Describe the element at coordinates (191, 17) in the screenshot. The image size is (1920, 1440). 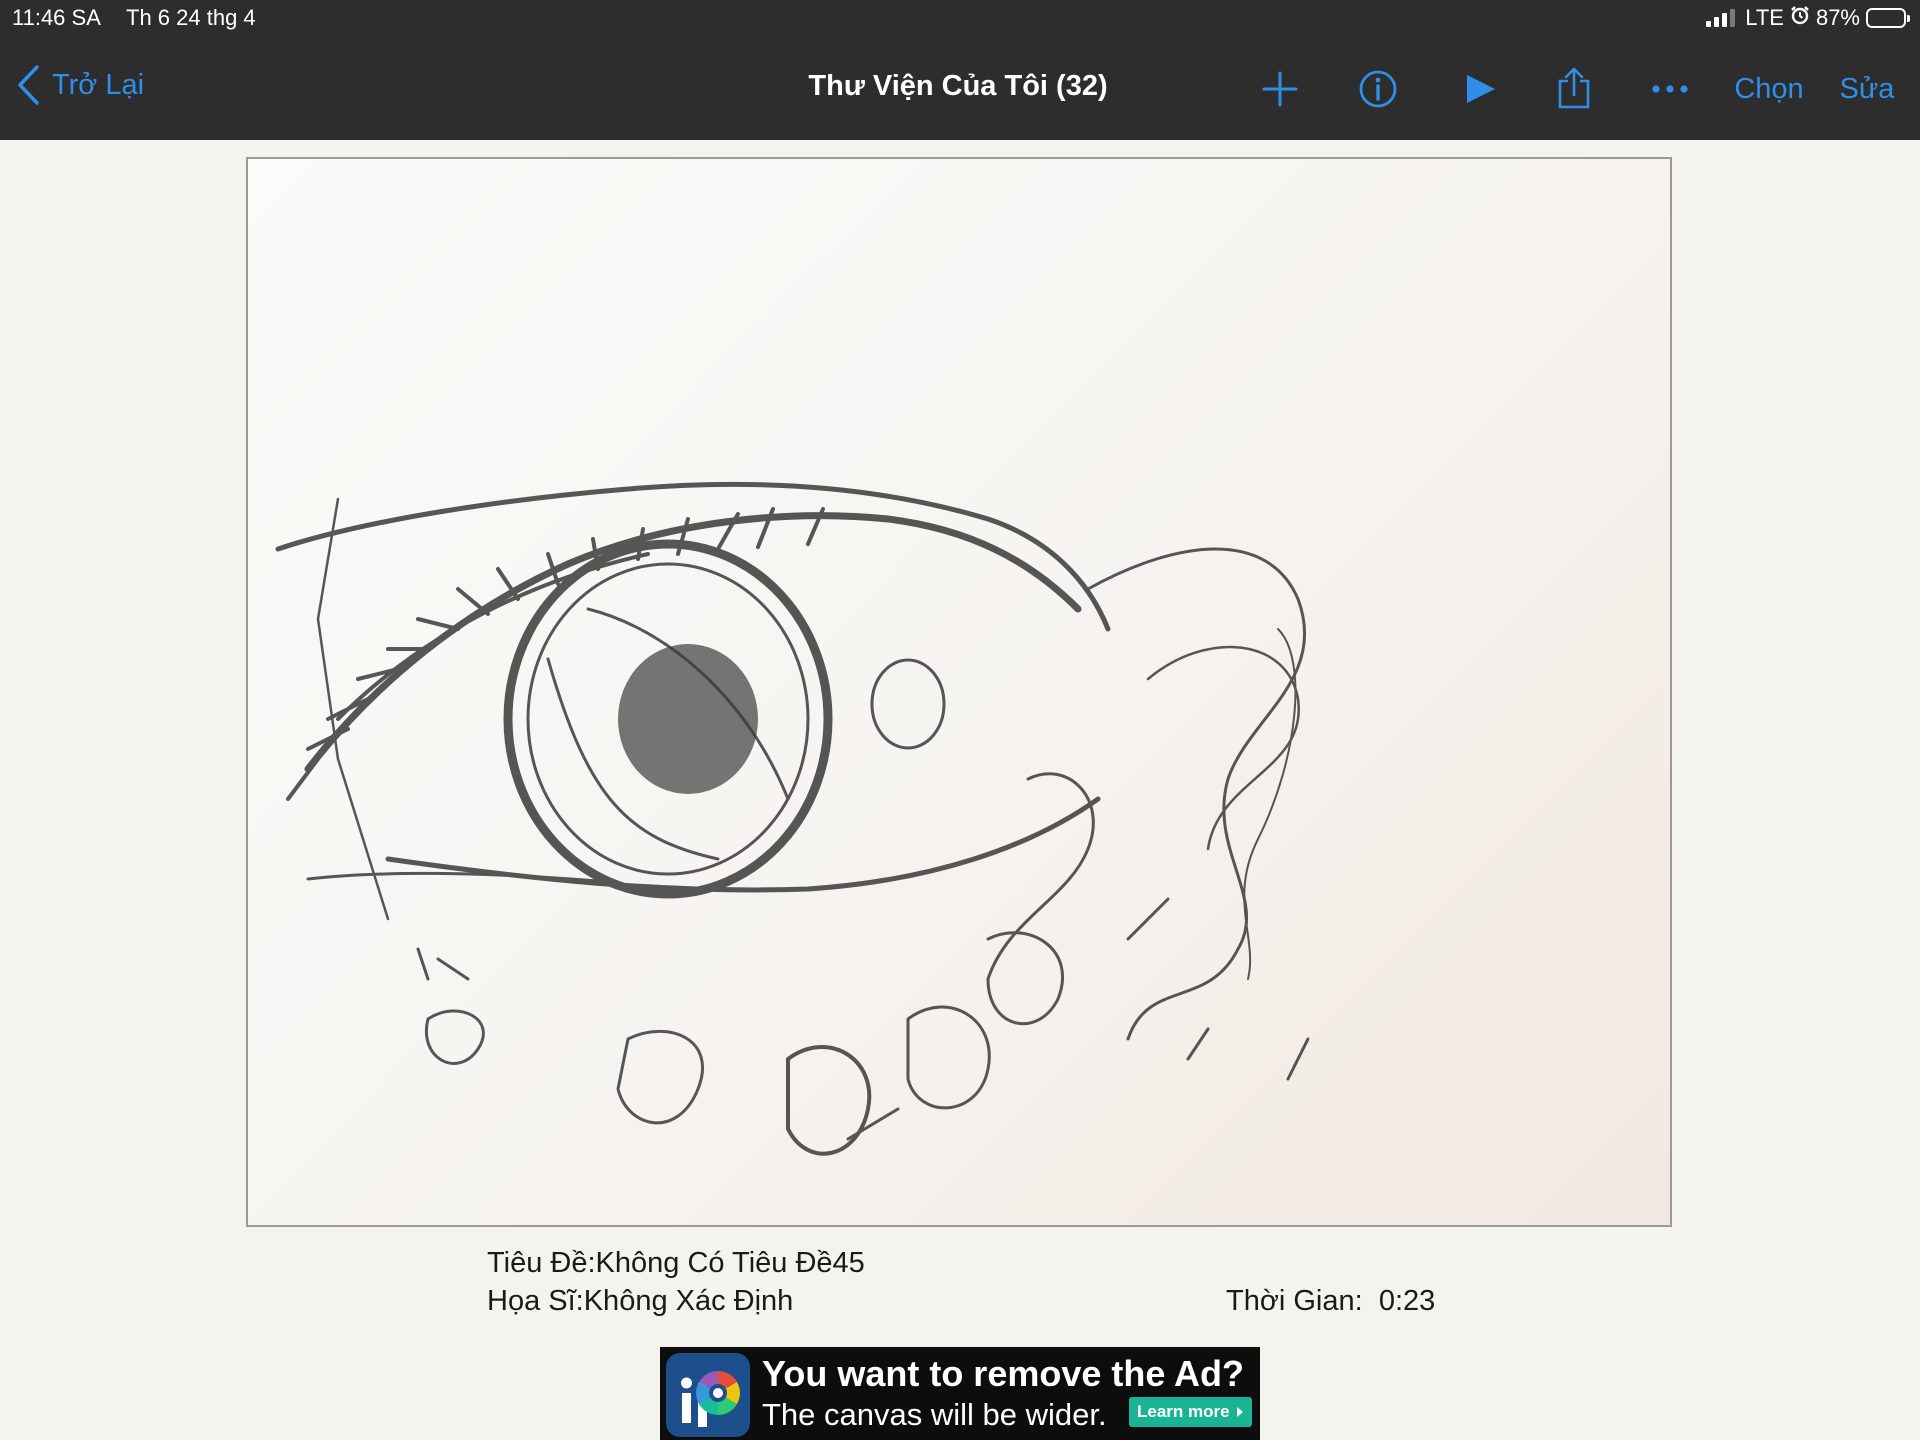
I see `status-date: Th 6 24 thg 4` at that location.